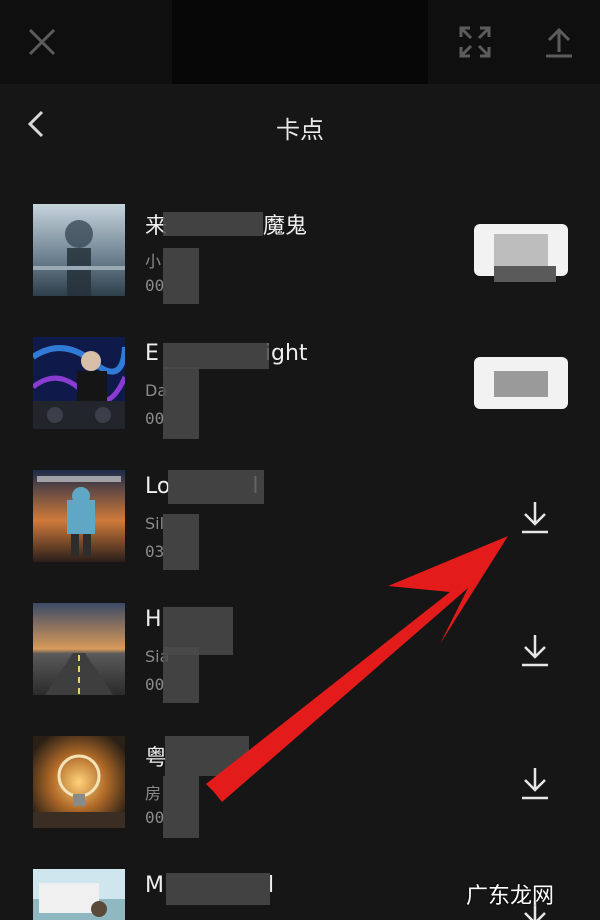 Image resolution: width=600 pixels, height=920 pixels. Describe the element at coordinates (559, 42) in the screenshot. I see `upload-icon` at that location.